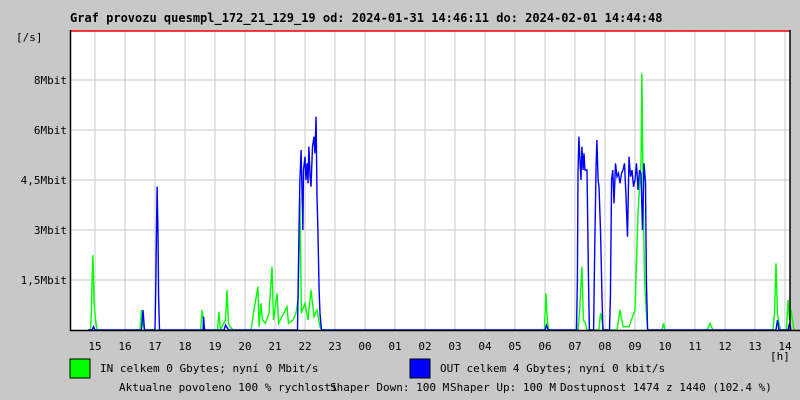 This screenshot has width=800, height=400. I want to click on x-tick-label: 00, so click(364, 346).